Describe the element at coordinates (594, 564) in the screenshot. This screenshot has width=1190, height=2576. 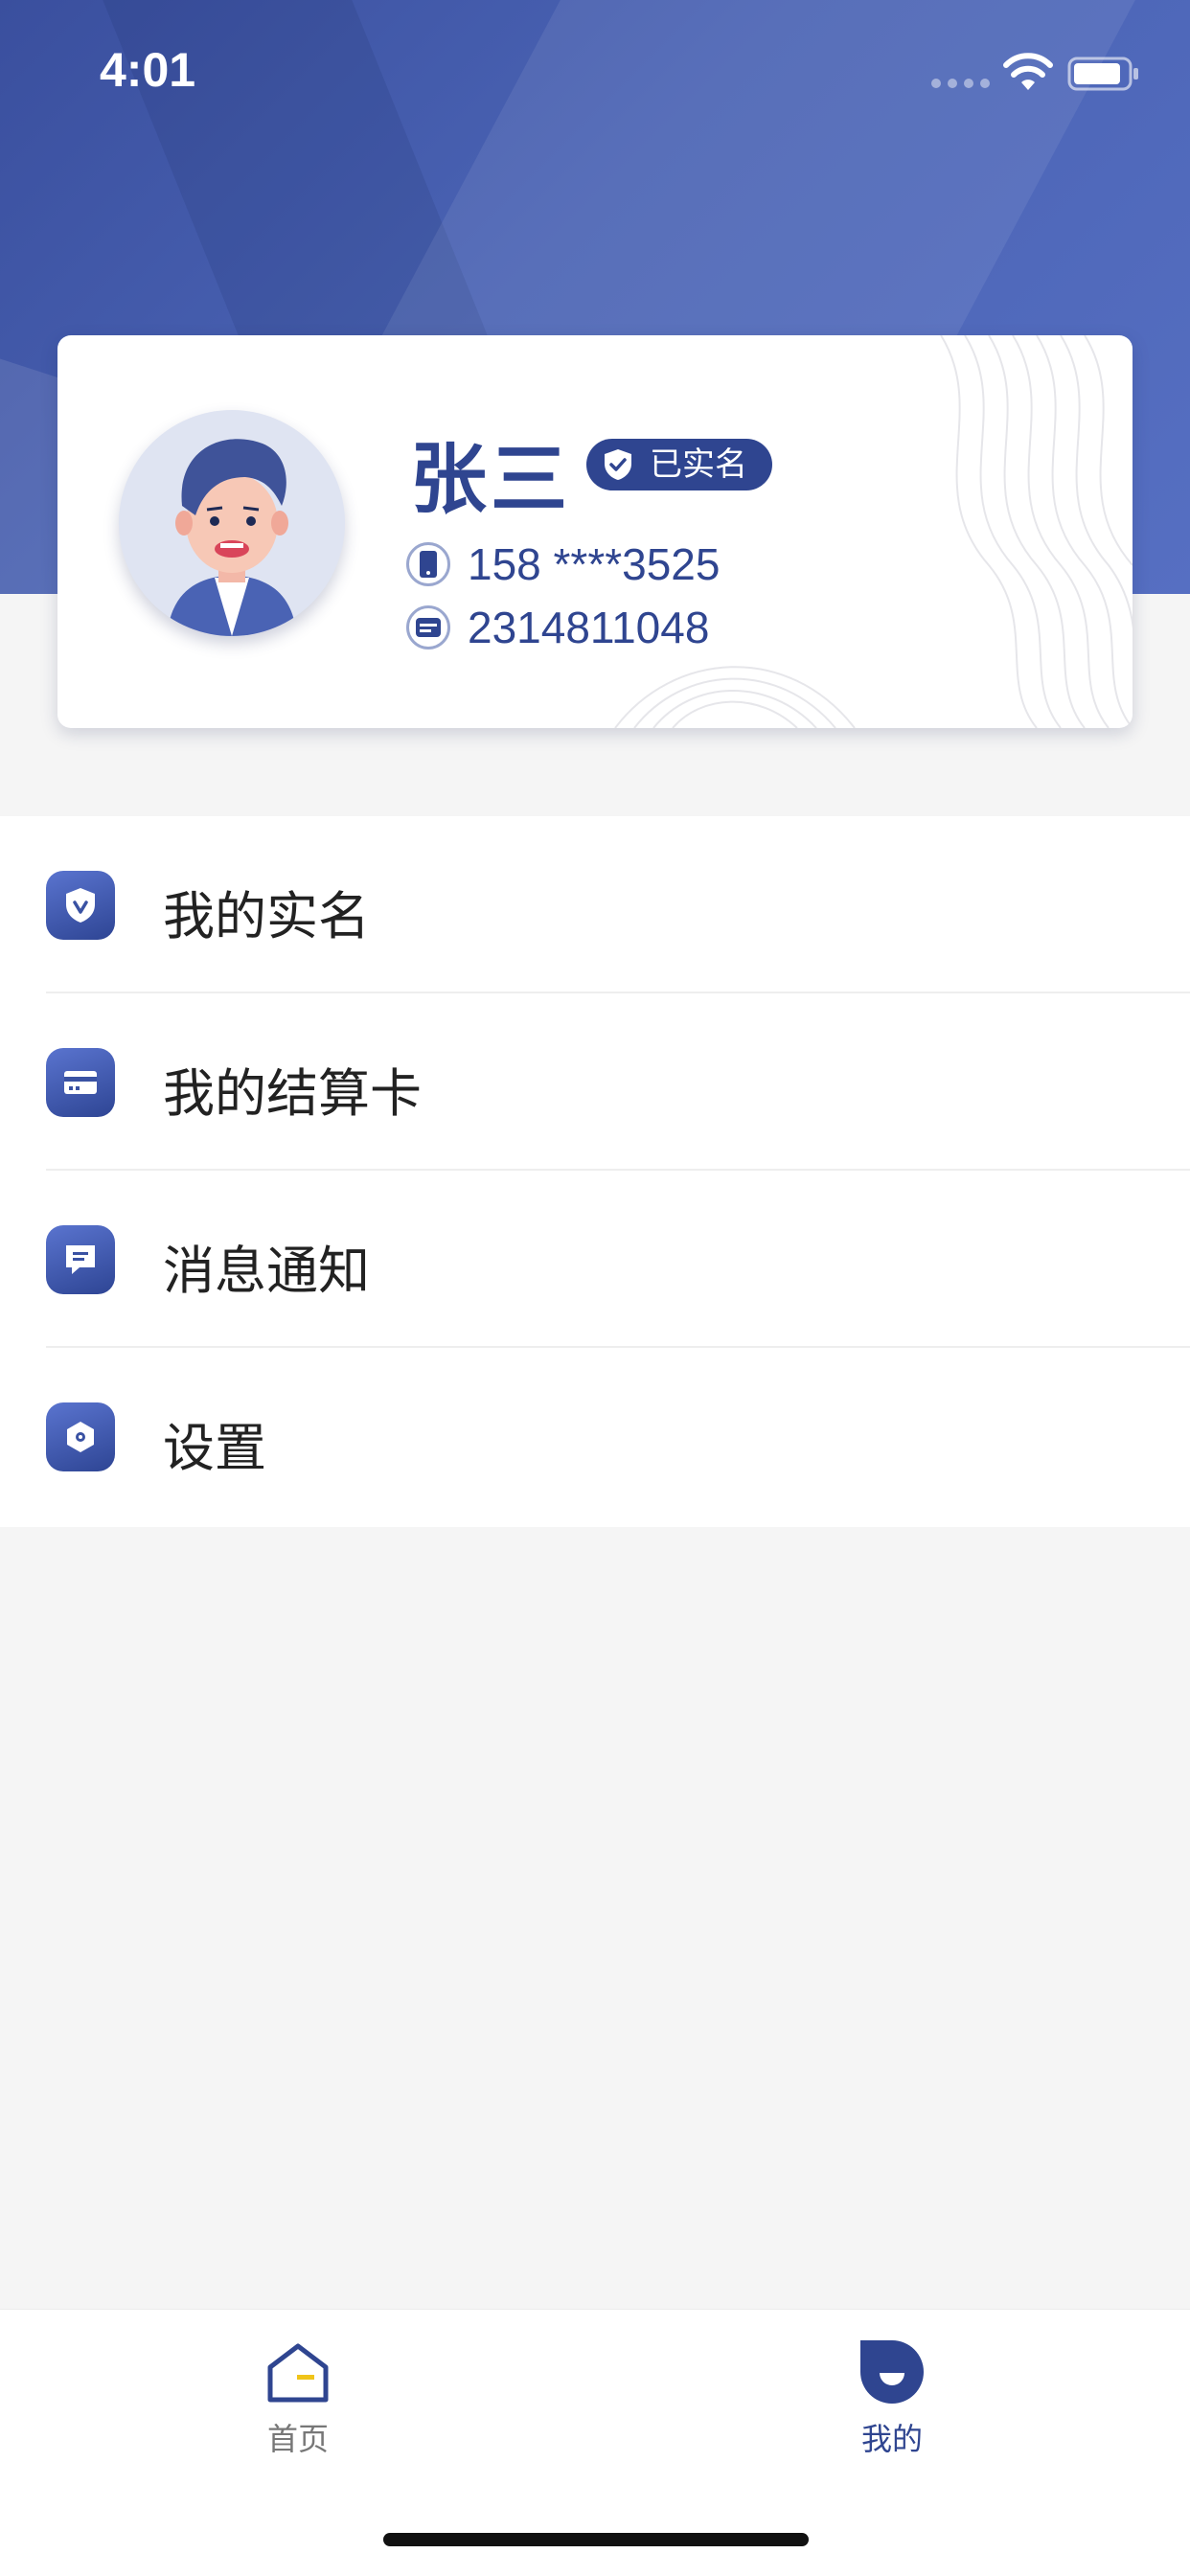
I see `phone-number: 158 ****3525` at that location.